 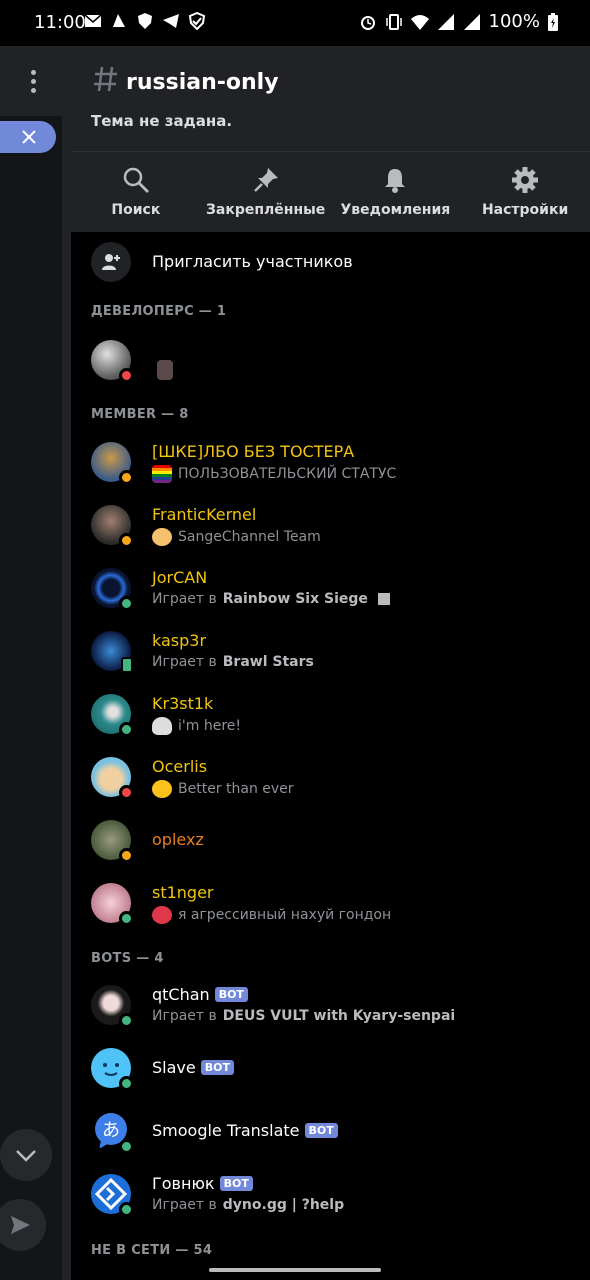 I want to click on status-bar: 11:00 100%, so click(x=295, y=23).